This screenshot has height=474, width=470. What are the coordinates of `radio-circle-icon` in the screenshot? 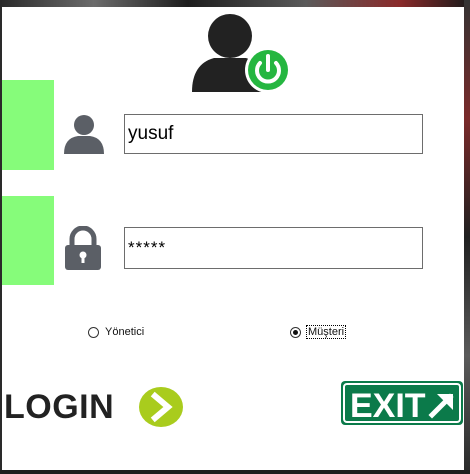 It's located at (93, 332).